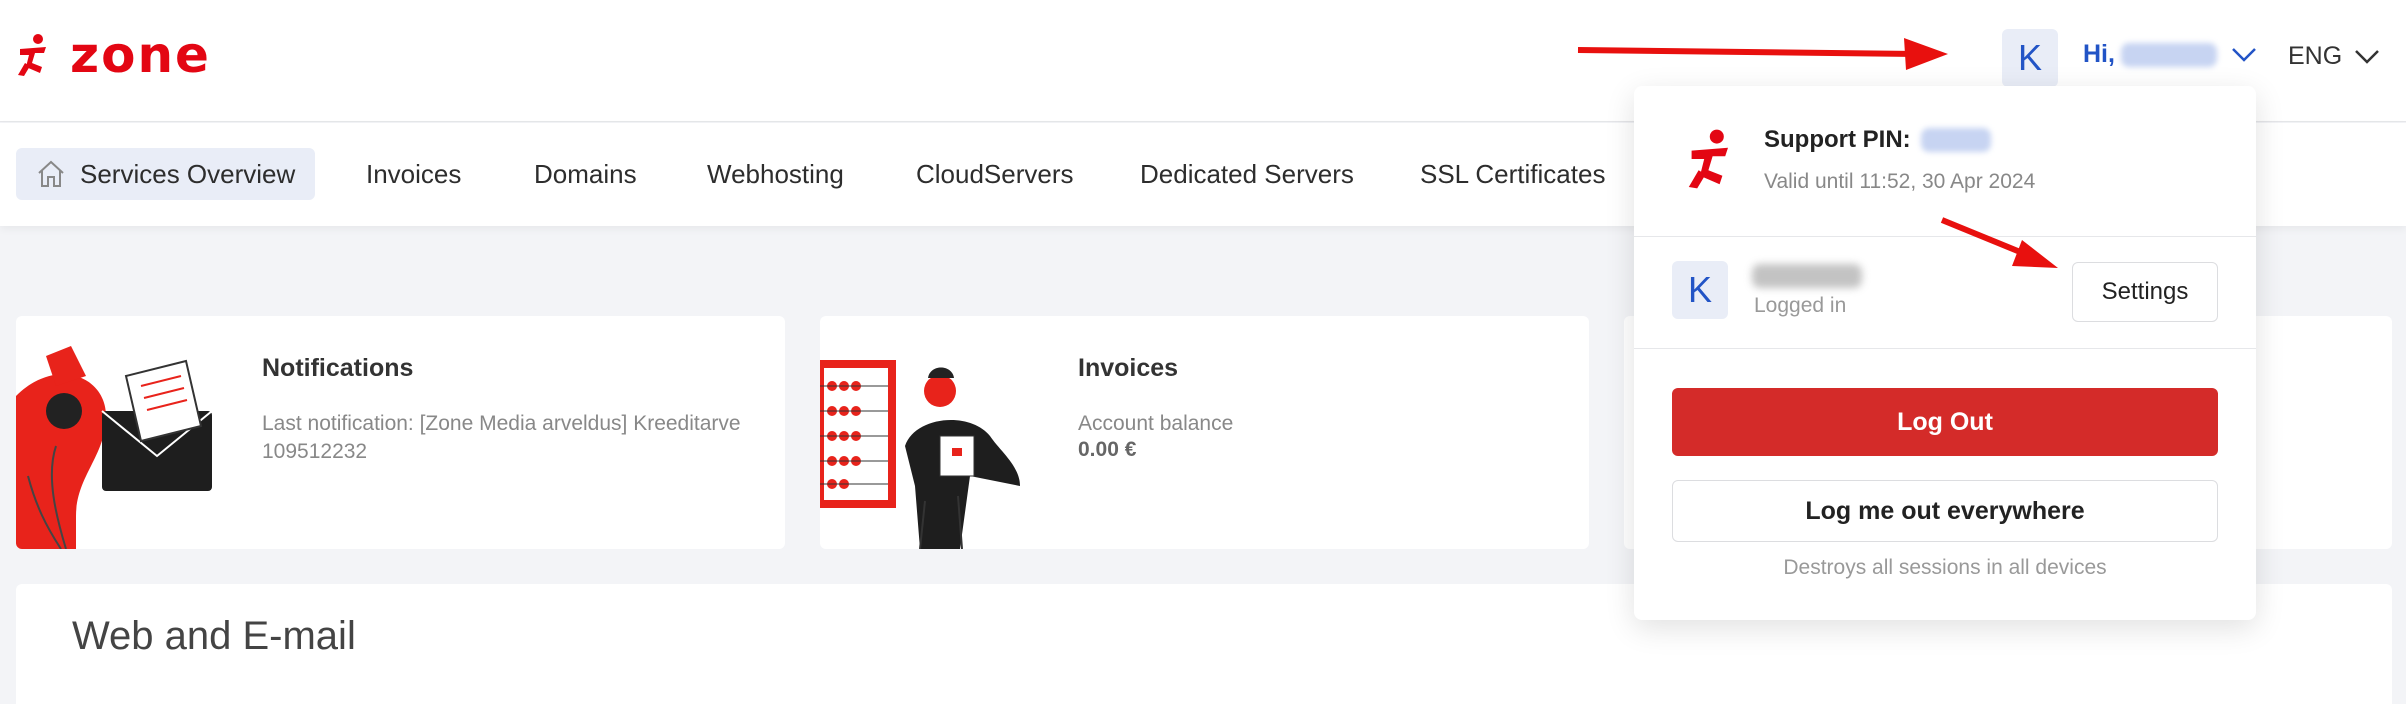 This screenshot has height=704, width=2406. I want to click on account-balance-label: Account balance, so click(1156, 423).